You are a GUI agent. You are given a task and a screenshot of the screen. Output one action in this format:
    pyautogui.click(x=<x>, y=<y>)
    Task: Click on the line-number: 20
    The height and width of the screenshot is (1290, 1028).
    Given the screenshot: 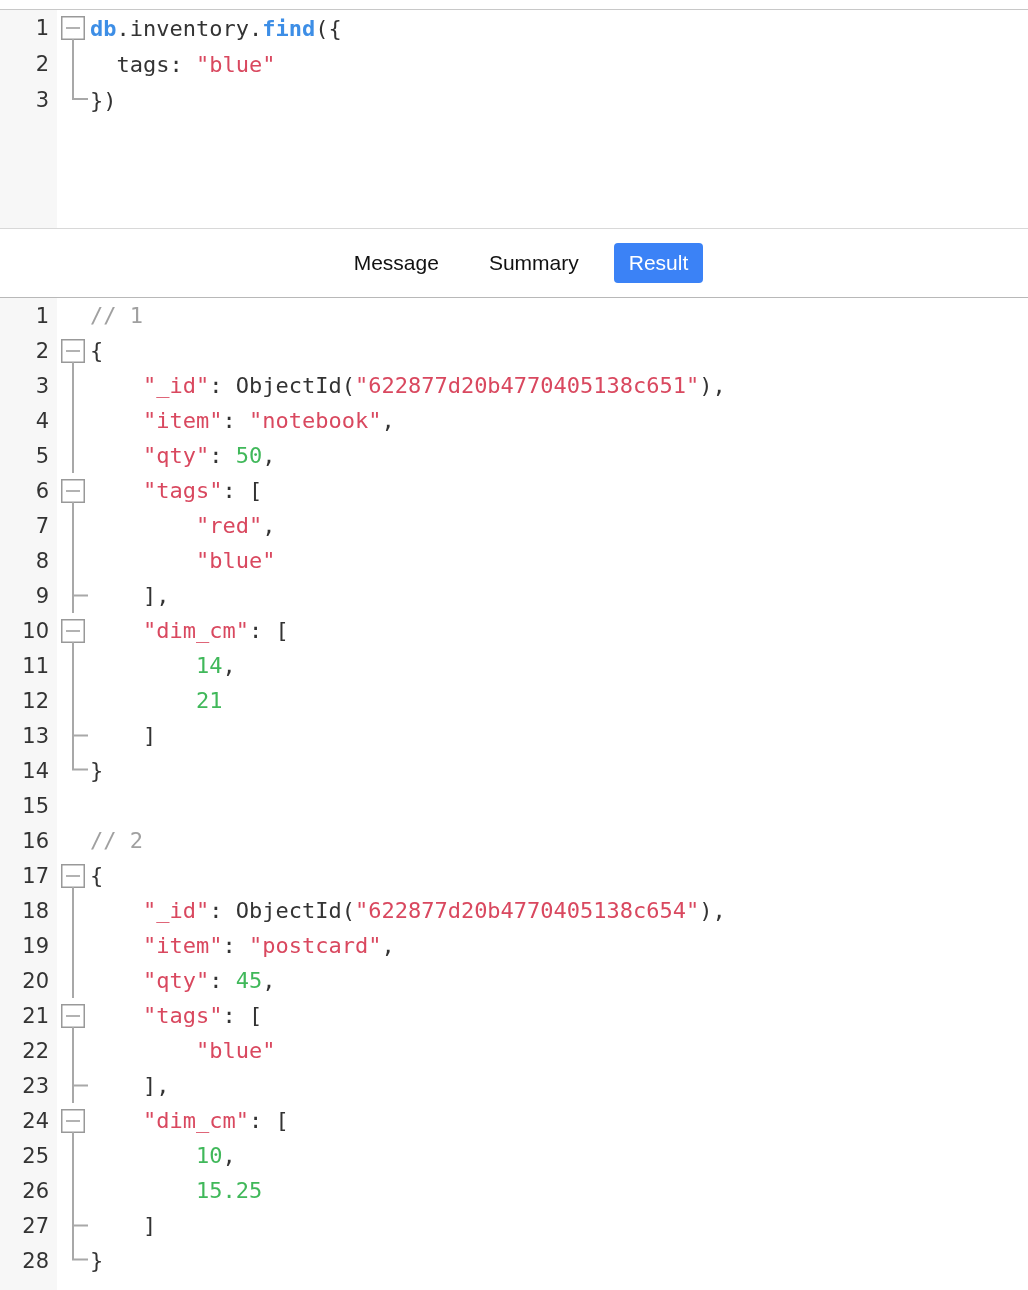 What is the action you would take?
    pyautogui.click(x=35, y=980)
    